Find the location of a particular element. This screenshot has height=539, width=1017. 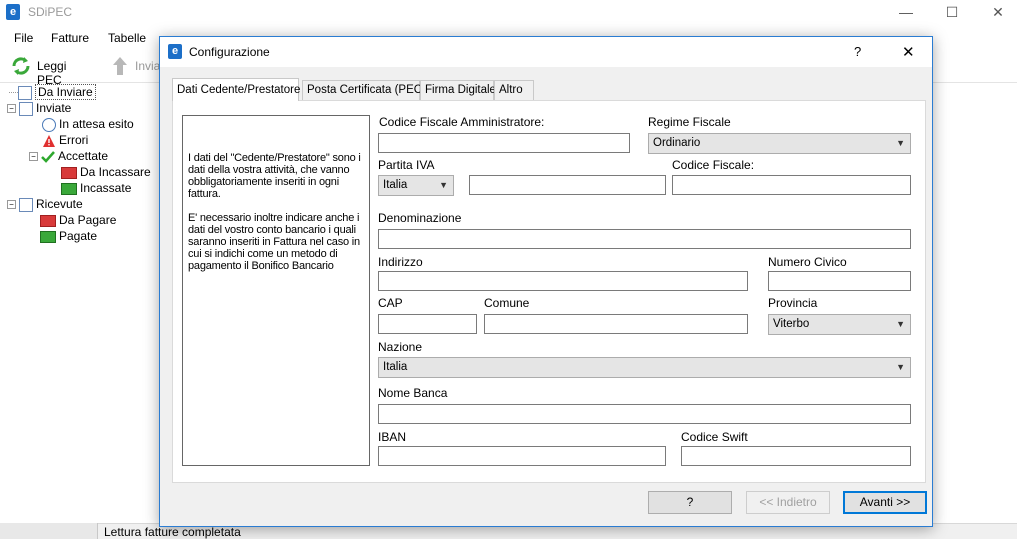

cf-admin-field is located at coordinates (504, 143).